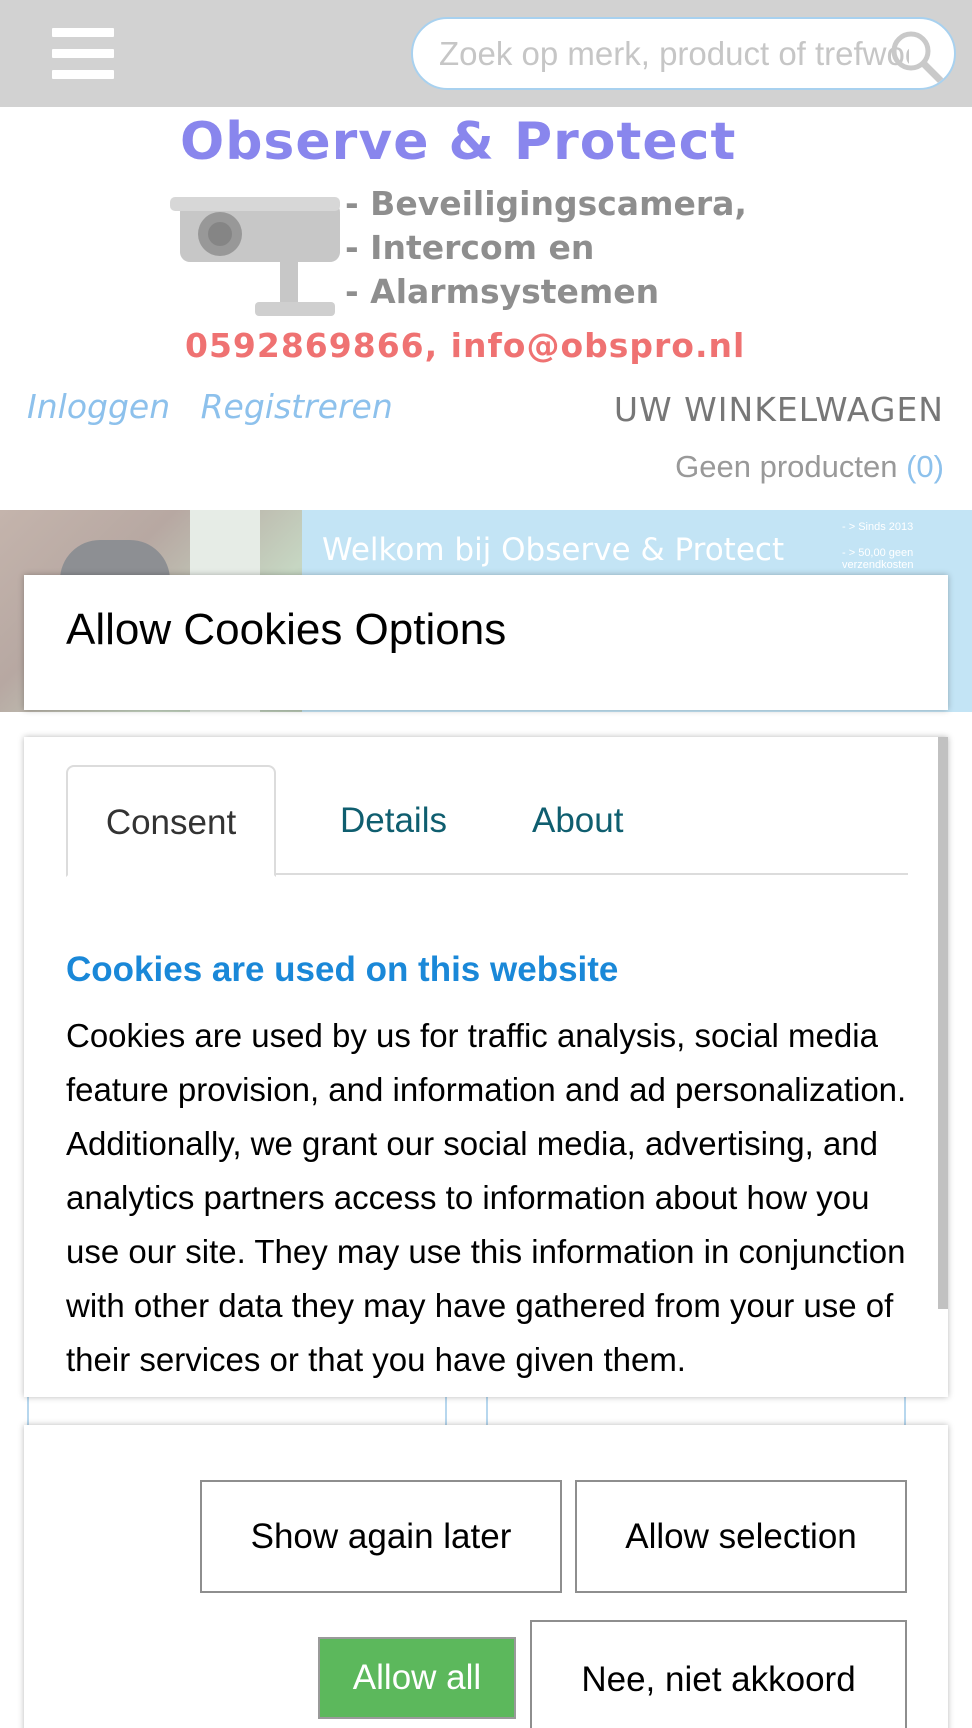  I want to click on banner-since: - > Sinds 2013, so click(878, 527).